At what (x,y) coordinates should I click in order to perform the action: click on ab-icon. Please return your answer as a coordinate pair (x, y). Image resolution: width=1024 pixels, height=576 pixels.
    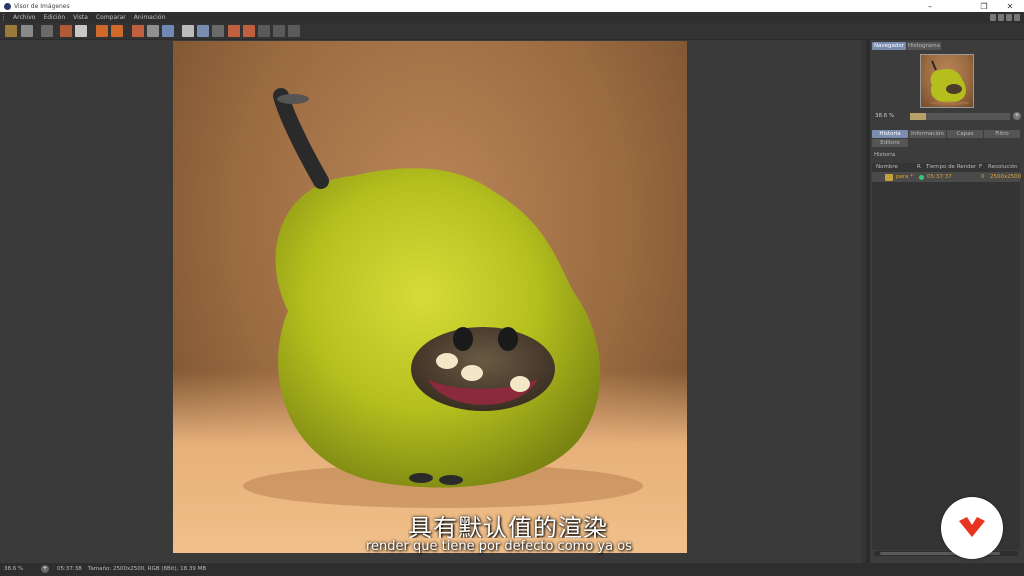
    Looking at the image, I should click on (188, 31).